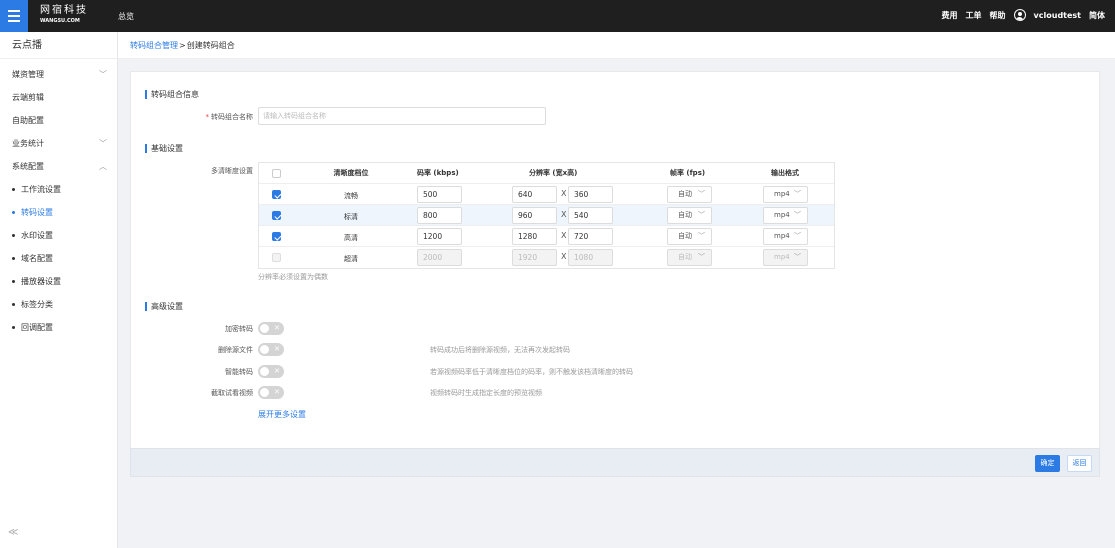 The height and width of the screenshot is (548, 1115). I want to click on user-avatar-icon, so click(1019, 15).